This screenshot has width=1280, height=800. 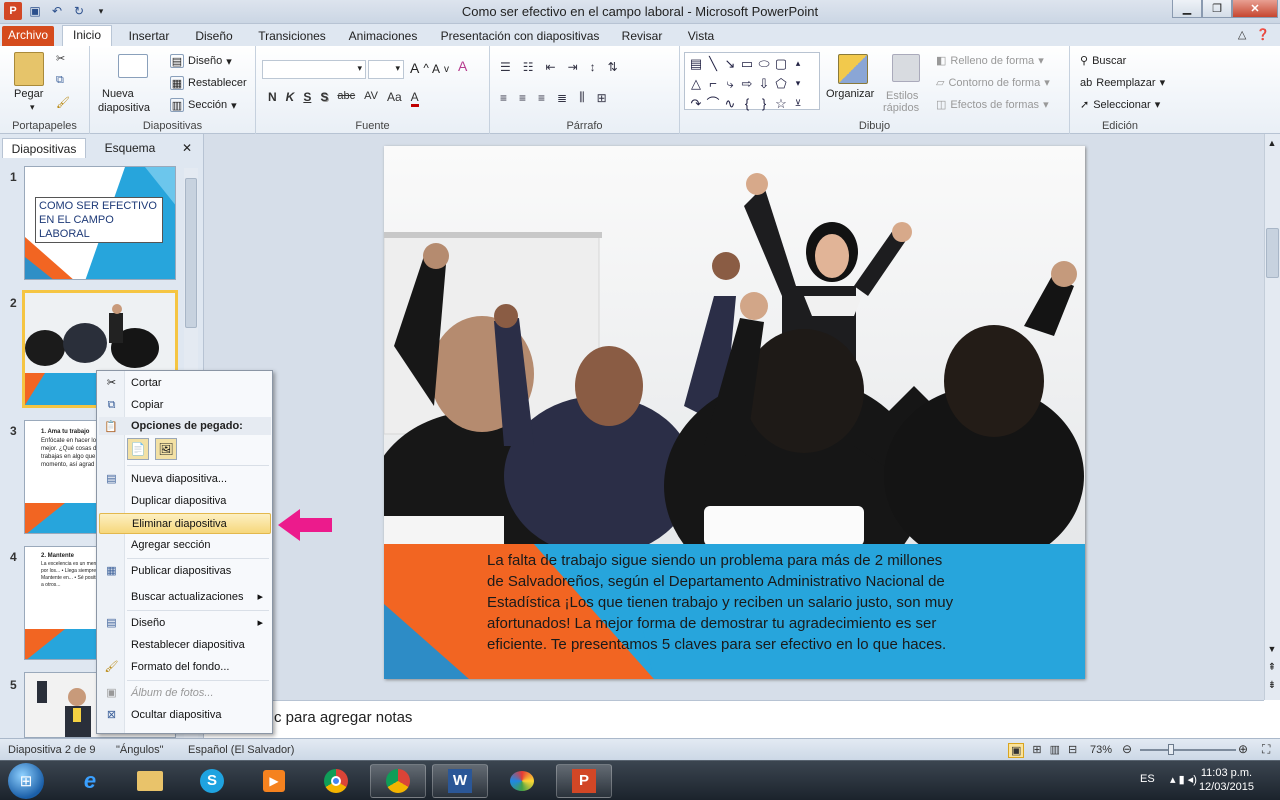 I want to click on tab-transiciones: Transiciones, so click(x=292, y=36).